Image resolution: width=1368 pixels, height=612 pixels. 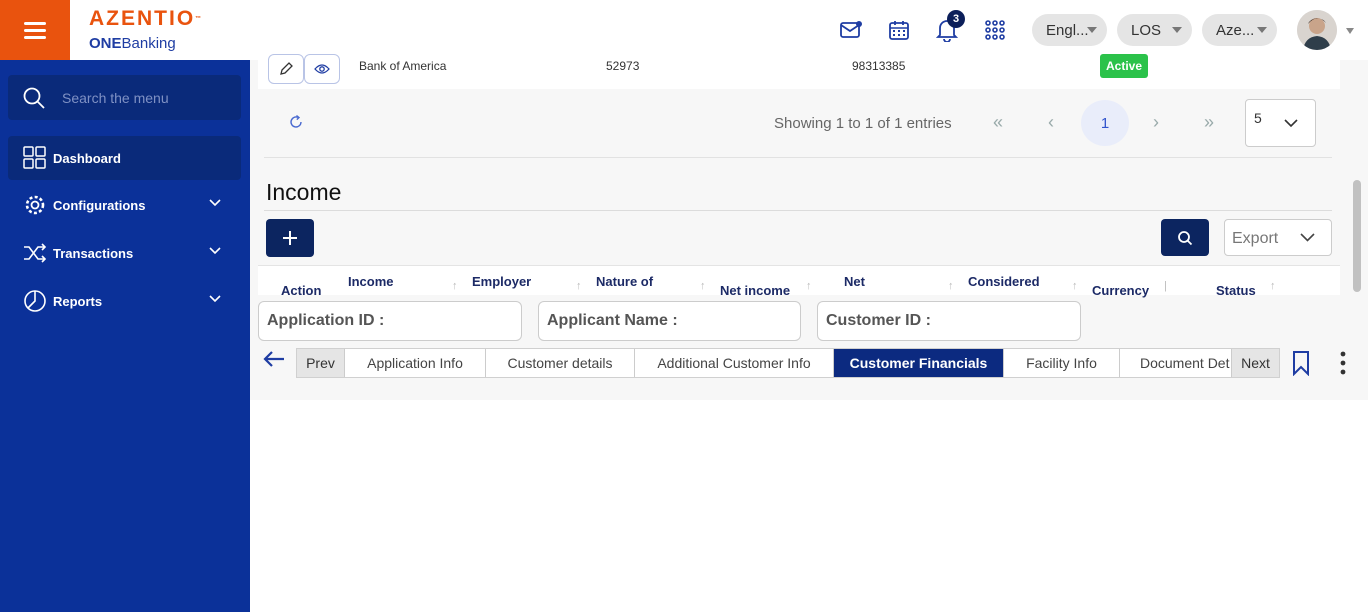 I want to click on user-menu-caret-icon, so click(x=1350, y=31).